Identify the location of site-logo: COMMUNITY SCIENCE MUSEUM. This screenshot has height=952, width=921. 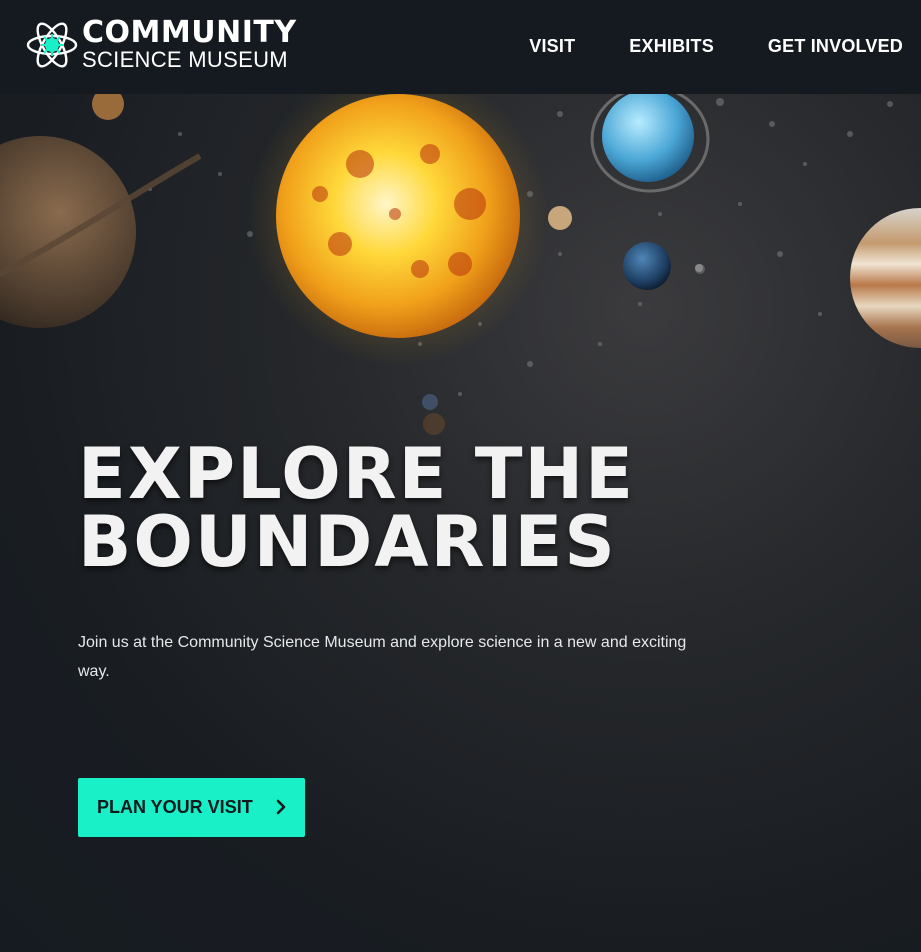
(161, 45).